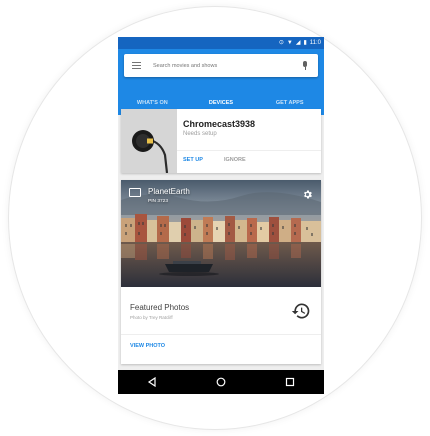  What do you see at coordinates (226, 66) in the screenshot?
I see `search-input: Search movies and shows` at bounding box center [226, 66].